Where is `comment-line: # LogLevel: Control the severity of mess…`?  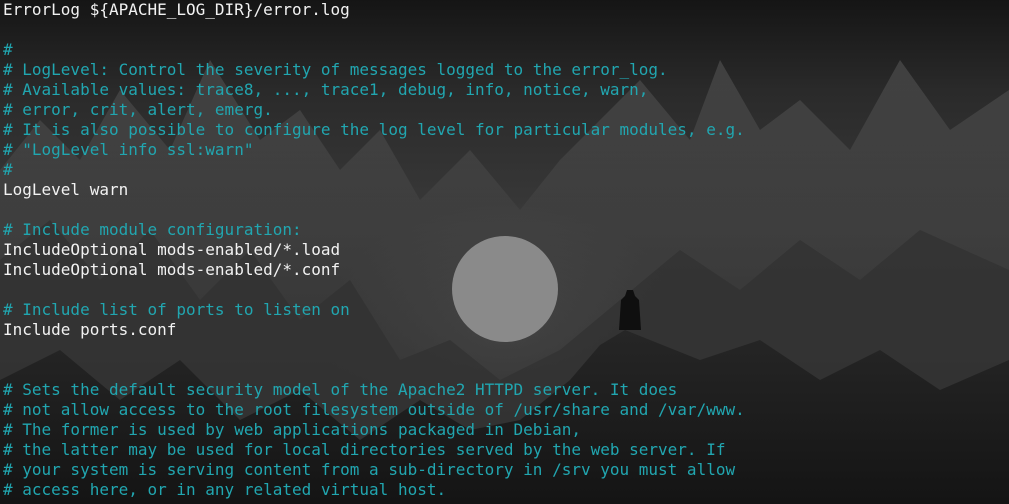 comment-line: # LogLevel: Control the severity of mess… is located at coordinates (335, 69).